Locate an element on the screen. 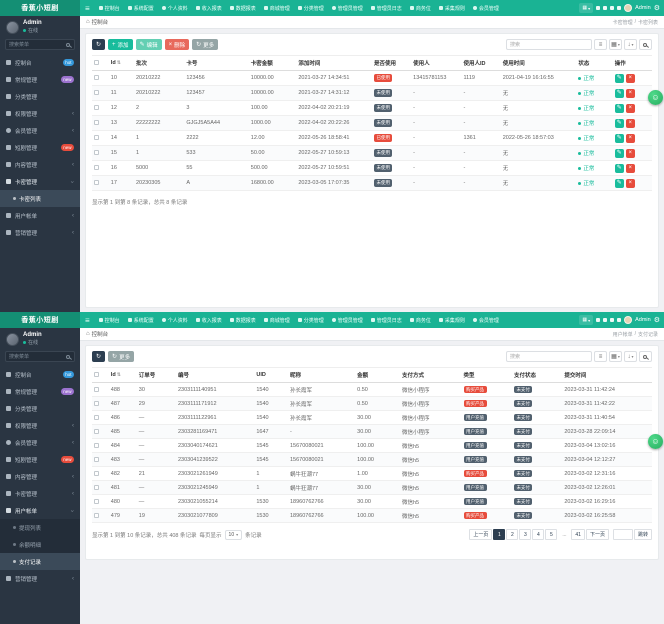 The image size is (664, 624). columns-button: ▦ ▾ is located at coordinates (615, 44).